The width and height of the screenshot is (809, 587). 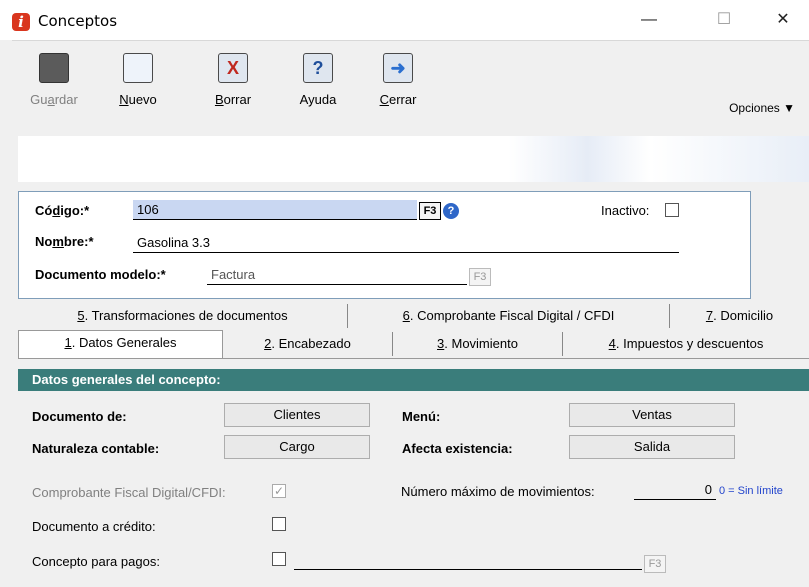 I want to click on credito-label: Documento a crédito:, so click(x=94, y=526).